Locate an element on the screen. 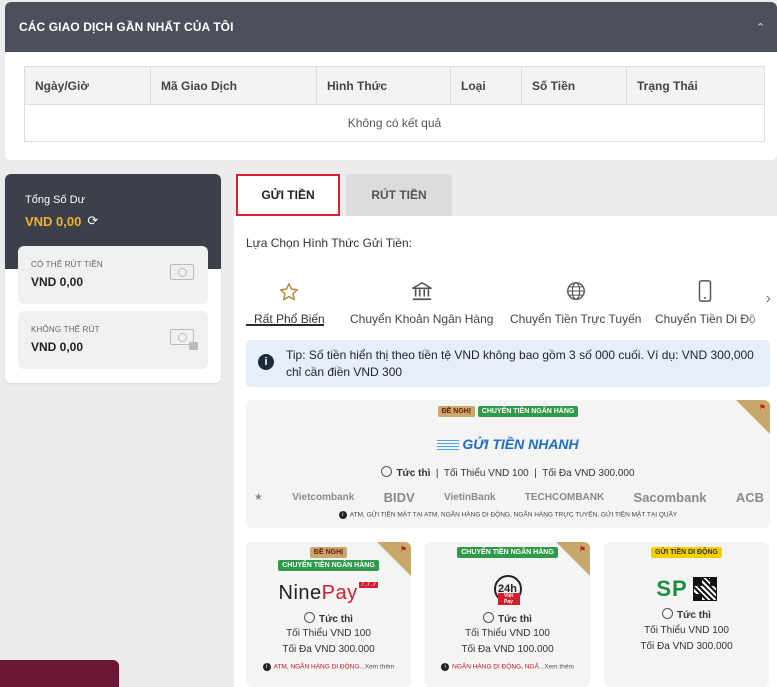 This screenshot has width=777, height=687. acb-logo: ACB is located at coordinates (749, 497).